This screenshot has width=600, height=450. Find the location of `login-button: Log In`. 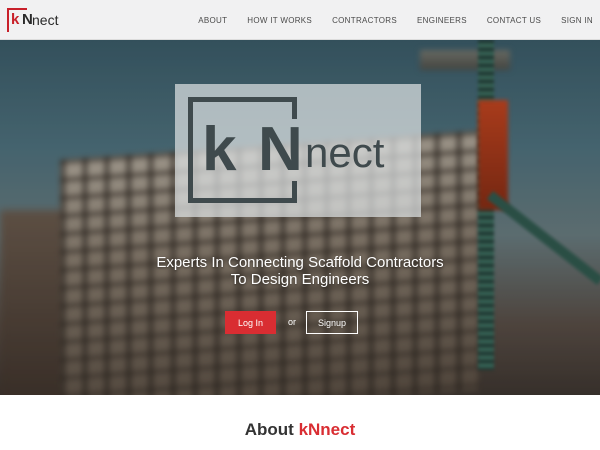

login-button: Log In is located at coordinates (250, 322).